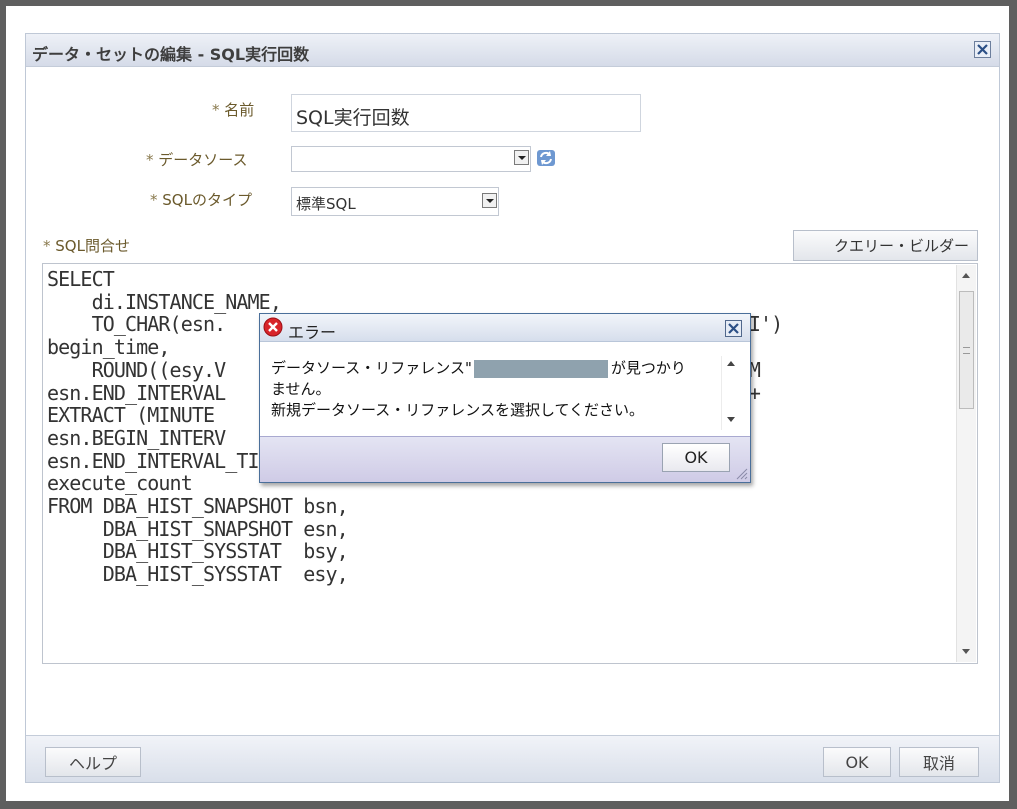  Describe the element at coordinates (458, 410) in the screenshot. I see `error-message-line3: 新規データソース・リファレンスを選択してください。` at that location.